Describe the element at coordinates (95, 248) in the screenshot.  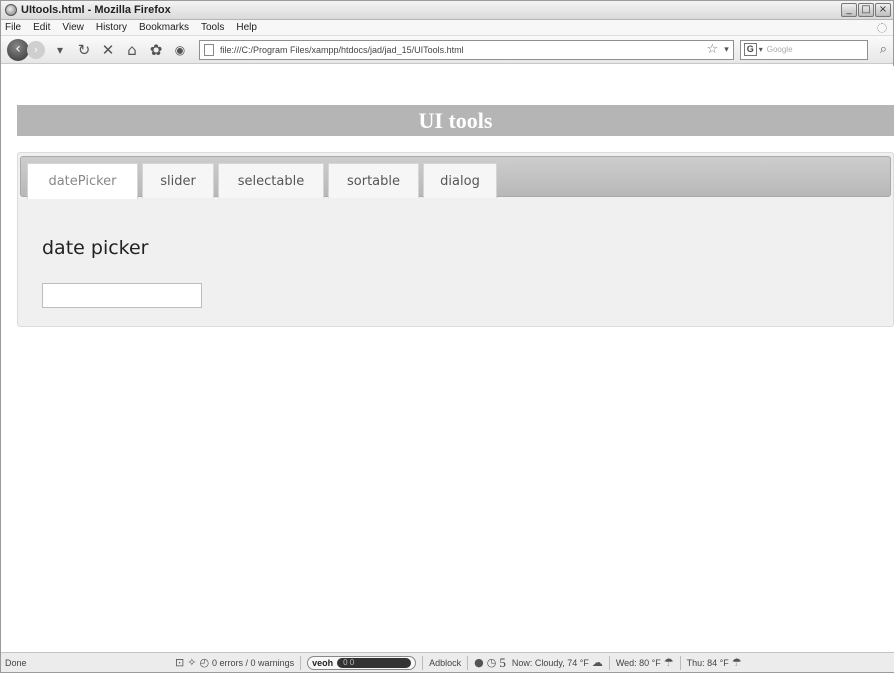
I see `panel-heading: date picker` at that location.